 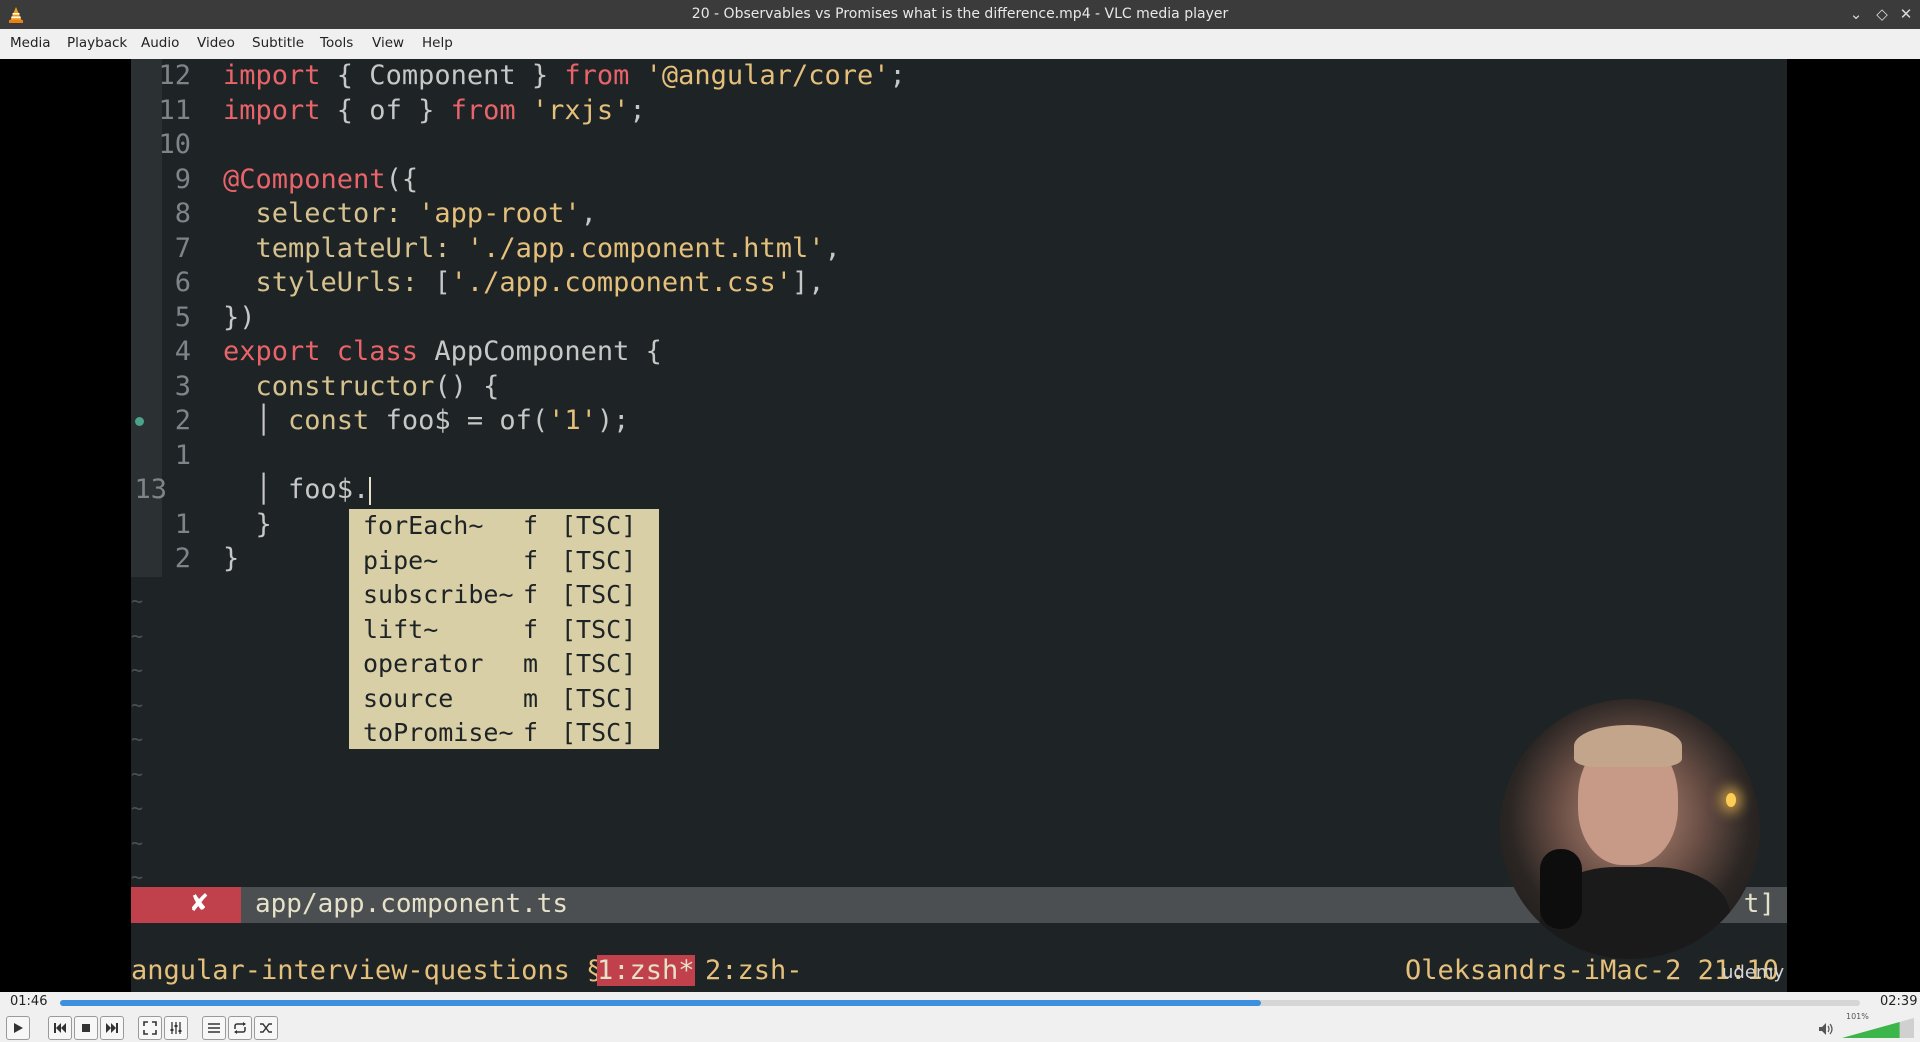 What do you see at coordinates (426, 420) in the screenshot?
I see `code-line: │ const foo$ = of('1');` at bounding box center [426, 420].